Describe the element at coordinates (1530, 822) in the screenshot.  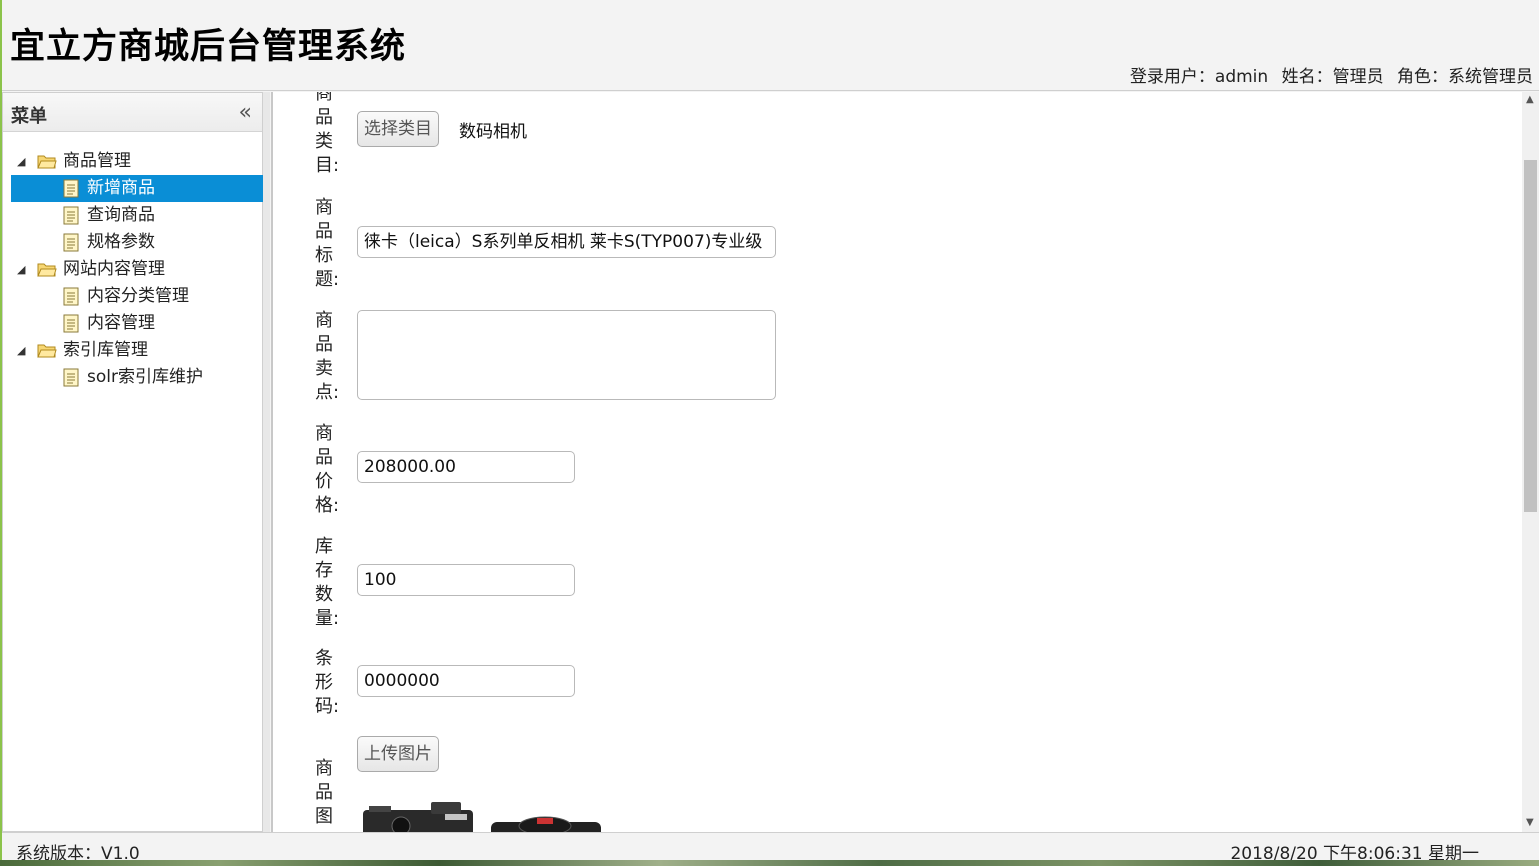
I see `scroll-down-arrow-icon: ▼` at that location.